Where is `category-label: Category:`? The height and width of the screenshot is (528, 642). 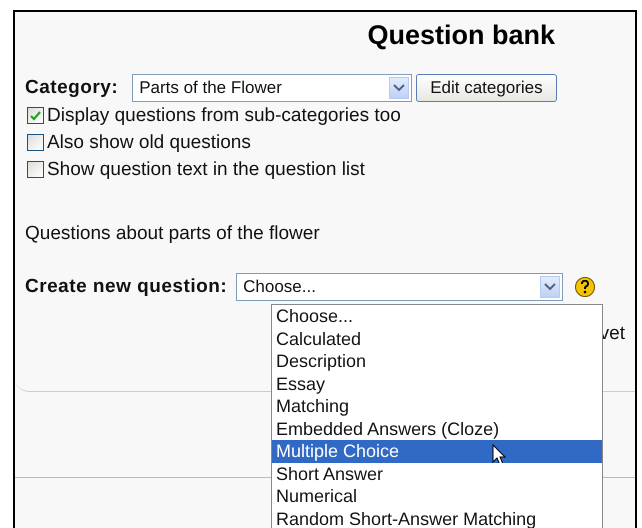 category-label: Category: is located at coordinates (71, 88).